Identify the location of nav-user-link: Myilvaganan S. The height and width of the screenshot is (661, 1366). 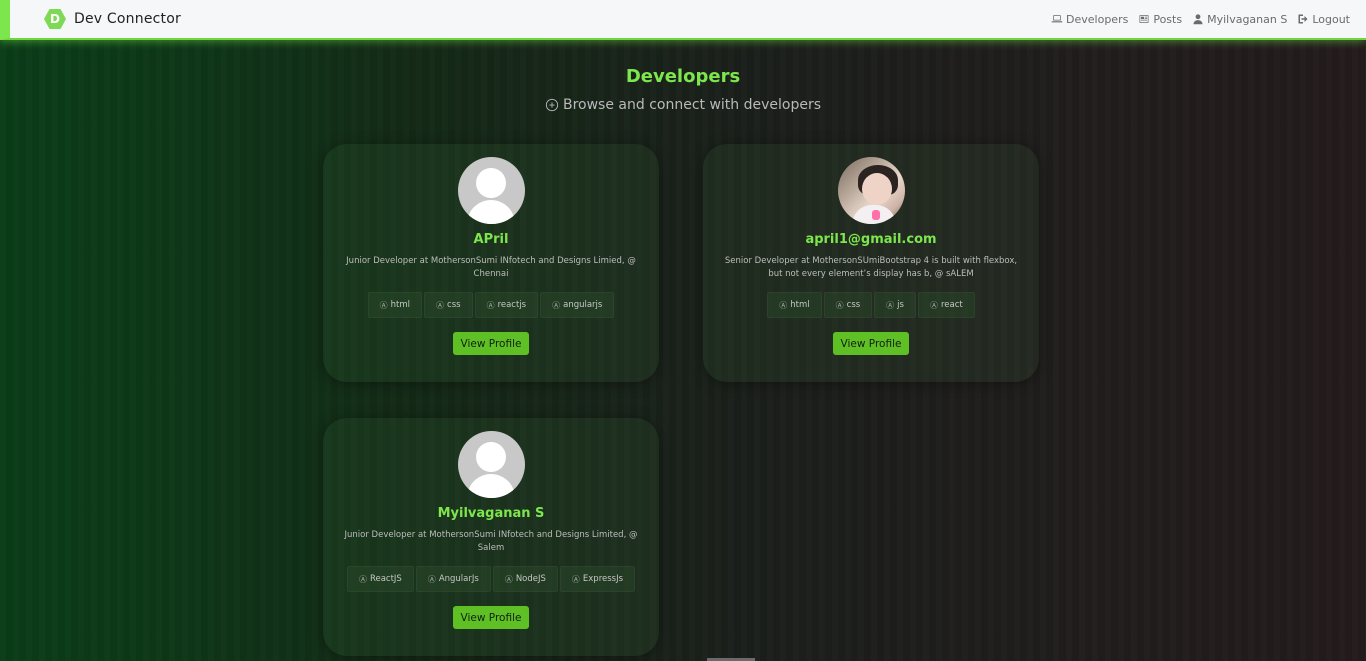
(1239, 19).